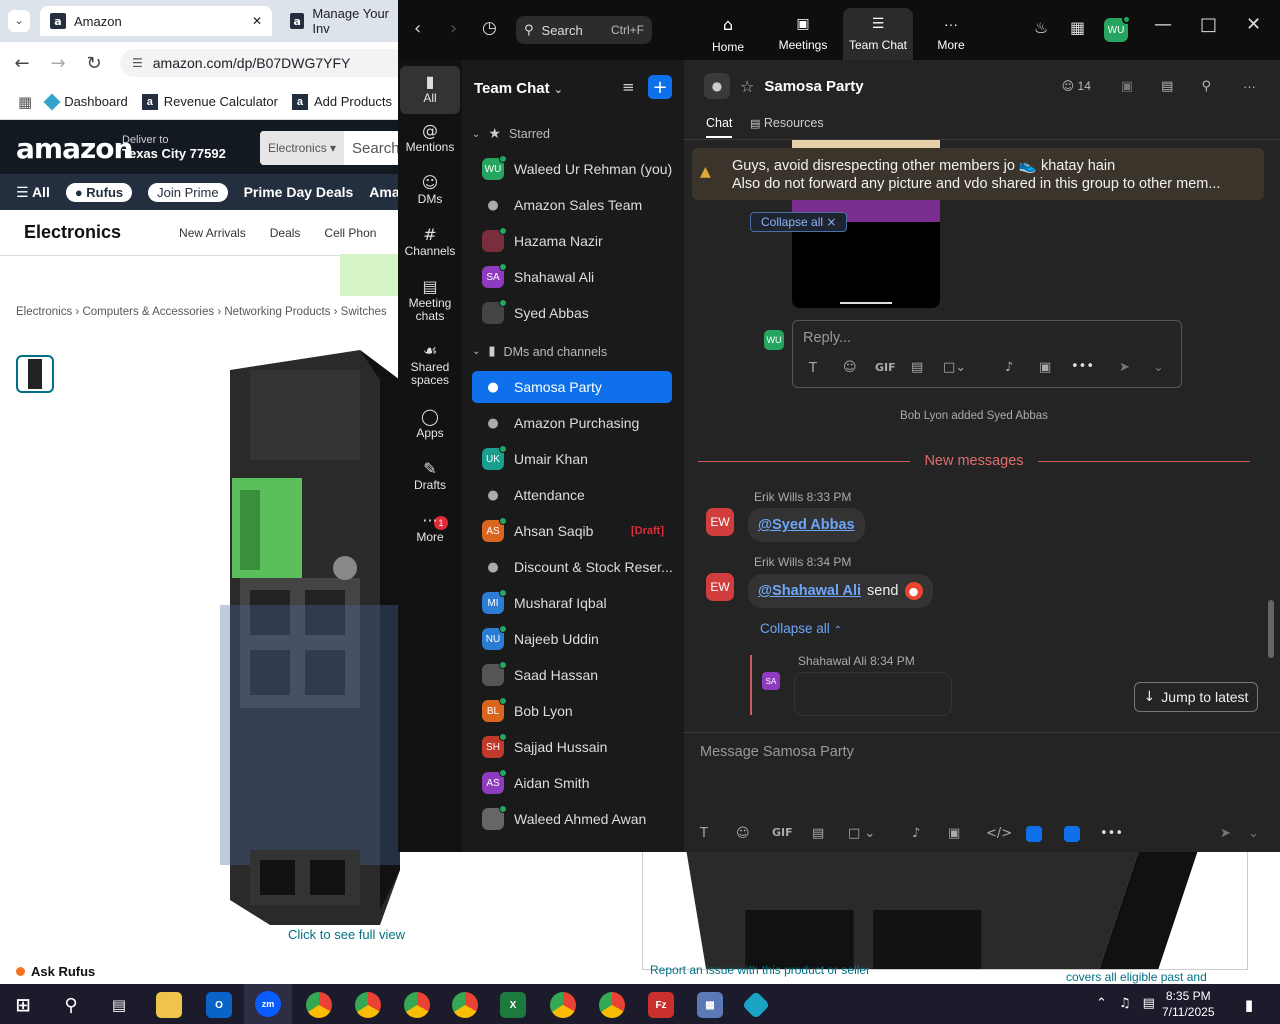 This screenshot has height=1024, width=1280. I want to click on filter-icon: ≡, so click(628, 87).